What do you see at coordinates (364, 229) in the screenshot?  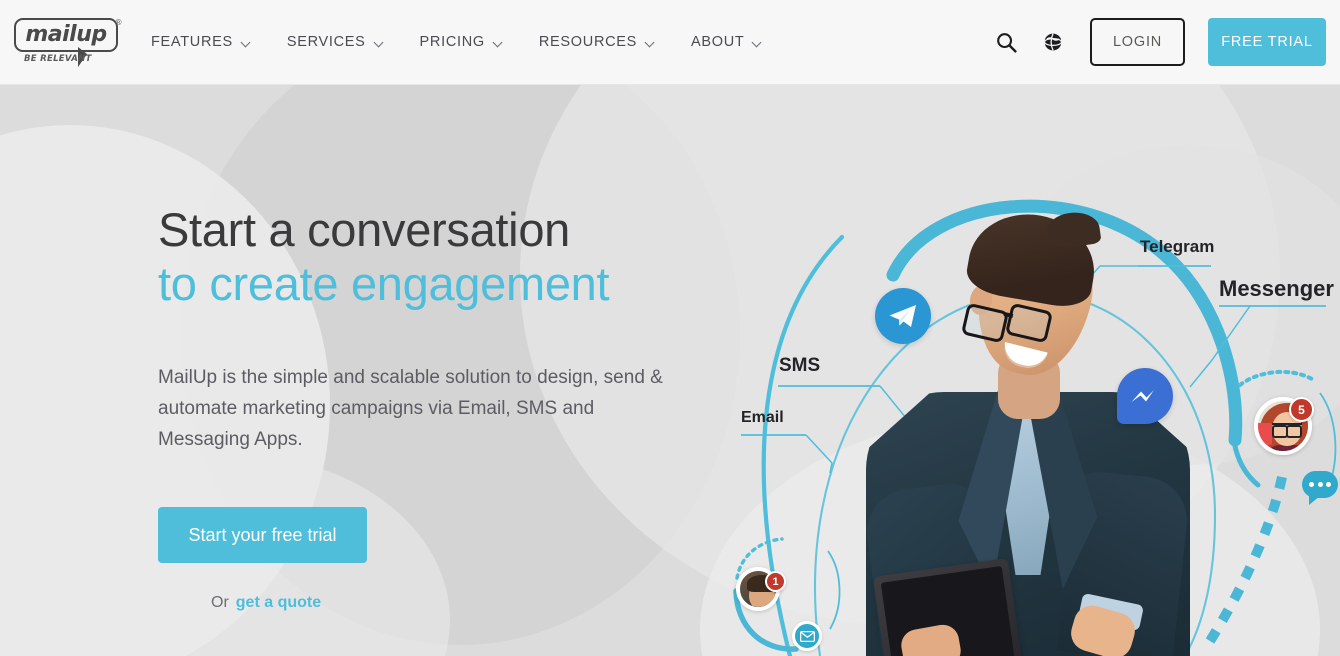 I see `headline-line-1: Start a conversation` at bounding box center [364, 229].